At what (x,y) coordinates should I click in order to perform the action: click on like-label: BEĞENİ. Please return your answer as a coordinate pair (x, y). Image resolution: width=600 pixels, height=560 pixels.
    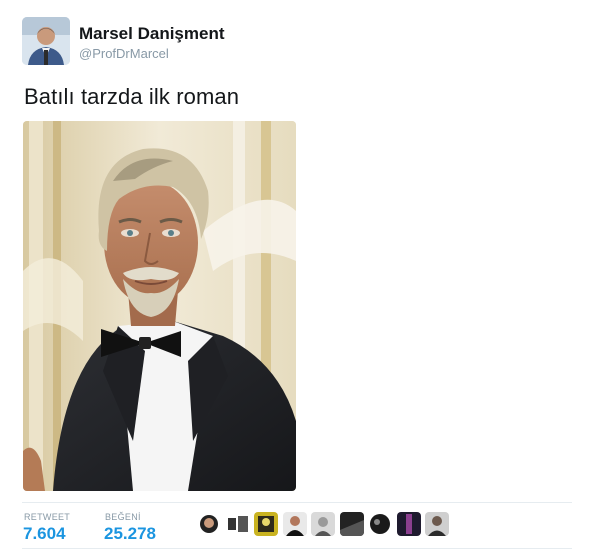
    Looking at the image, I should click on (123, 517).